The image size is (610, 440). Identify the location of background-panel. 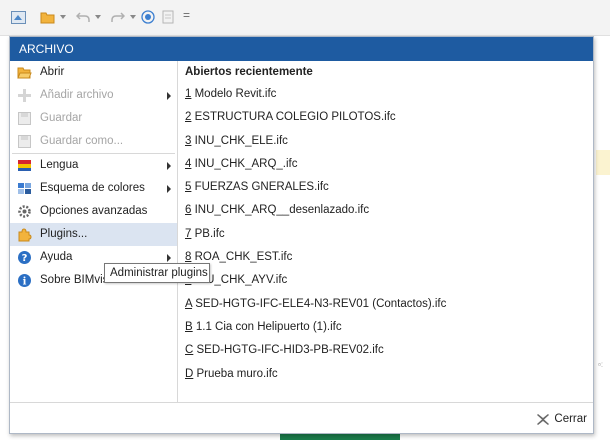
(603, 162).